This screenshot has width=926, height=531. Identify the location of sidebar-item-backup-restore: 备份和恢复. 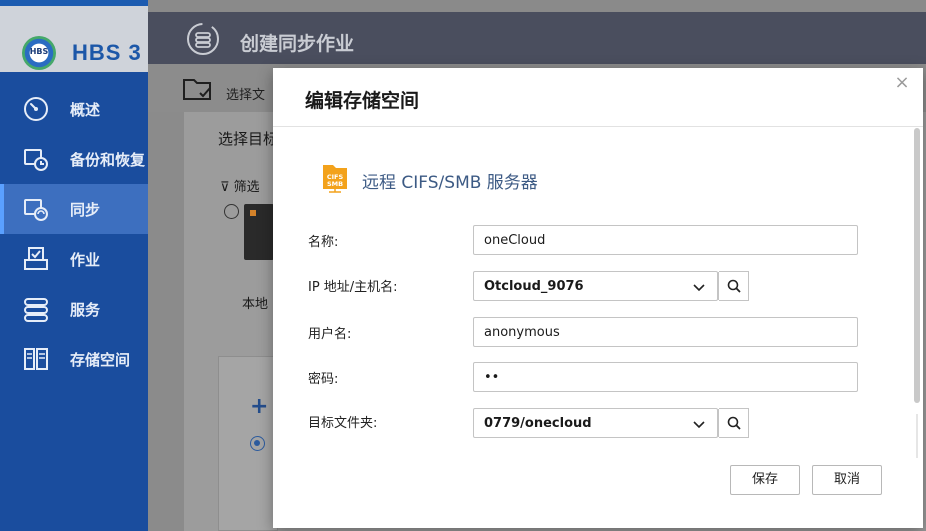
(74, 159).